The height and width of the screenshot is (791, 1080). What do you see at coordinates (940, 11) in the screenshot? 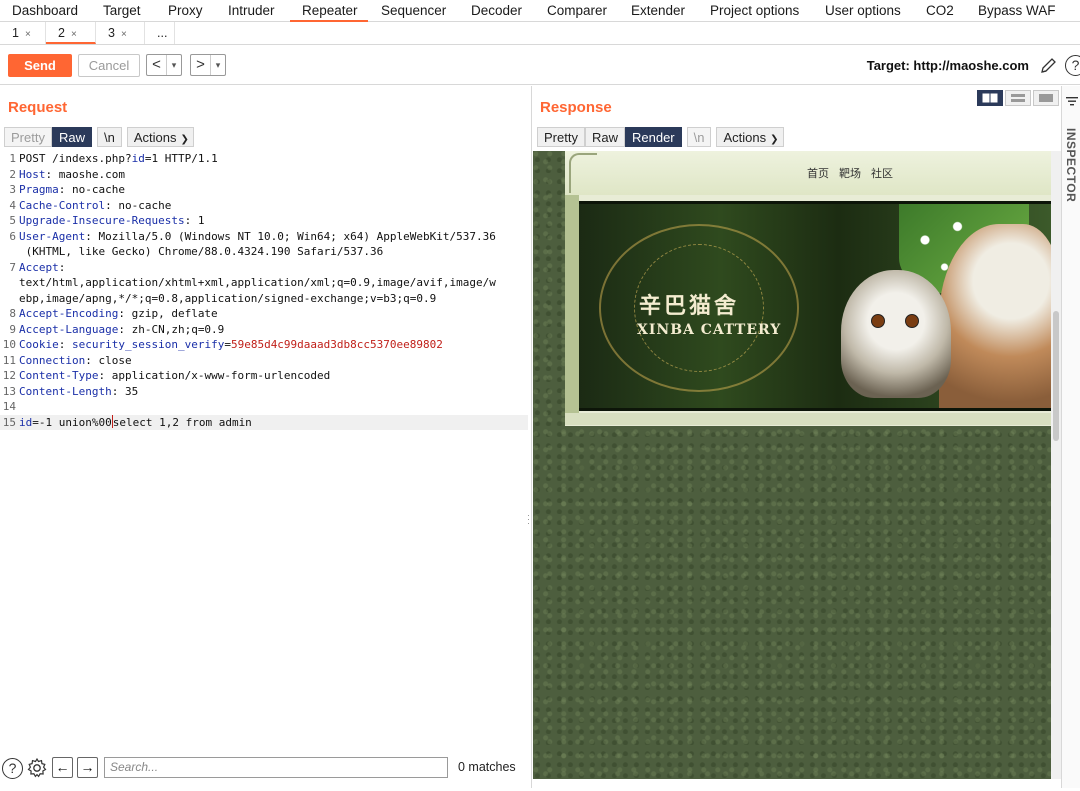
I see `tab-co2: CO2` at bounding box center [940, 11].